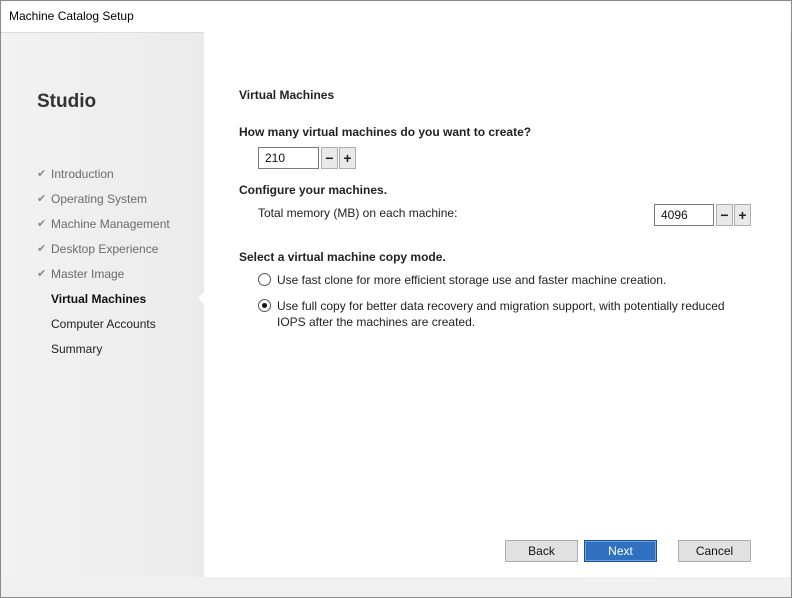  I want to click on step-master-image: ✔ Master Image, so click(103, 278).